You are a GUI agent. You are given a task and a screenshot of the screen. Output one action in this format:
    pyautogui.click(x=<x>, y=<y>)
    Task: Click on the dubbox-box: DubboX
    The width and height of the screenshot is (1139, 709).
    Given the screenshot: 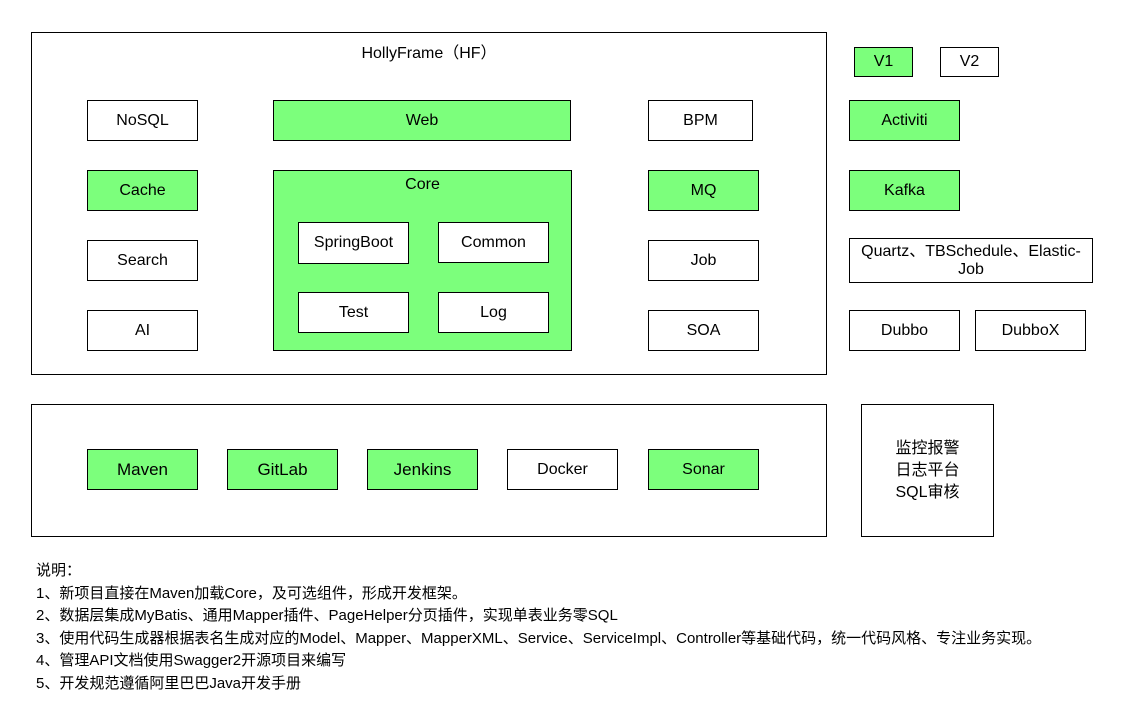 What is the action you would take?
    pyautogui.click(x=1030, y=330)
    